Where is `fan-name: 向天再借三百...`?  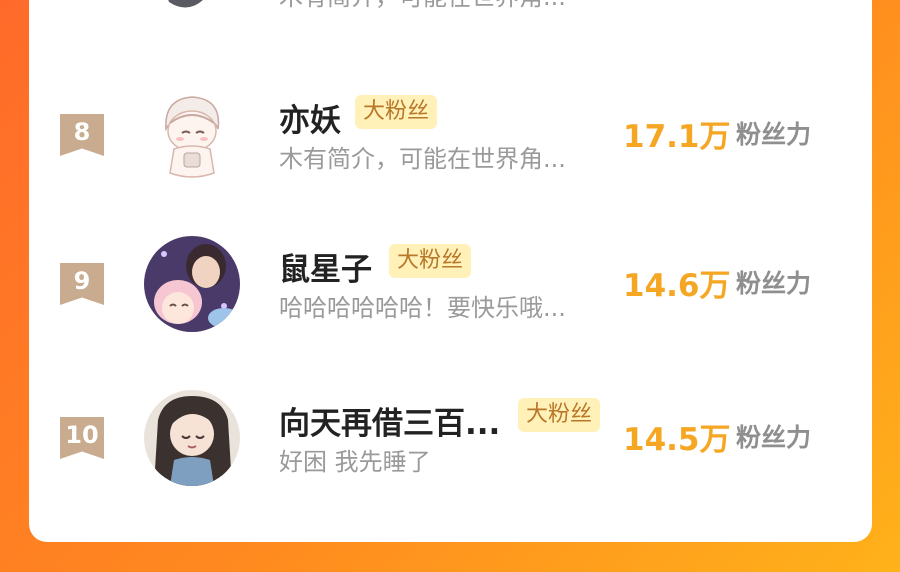
fan-name: 向天再借三百... is located at coordinates (389, 420).